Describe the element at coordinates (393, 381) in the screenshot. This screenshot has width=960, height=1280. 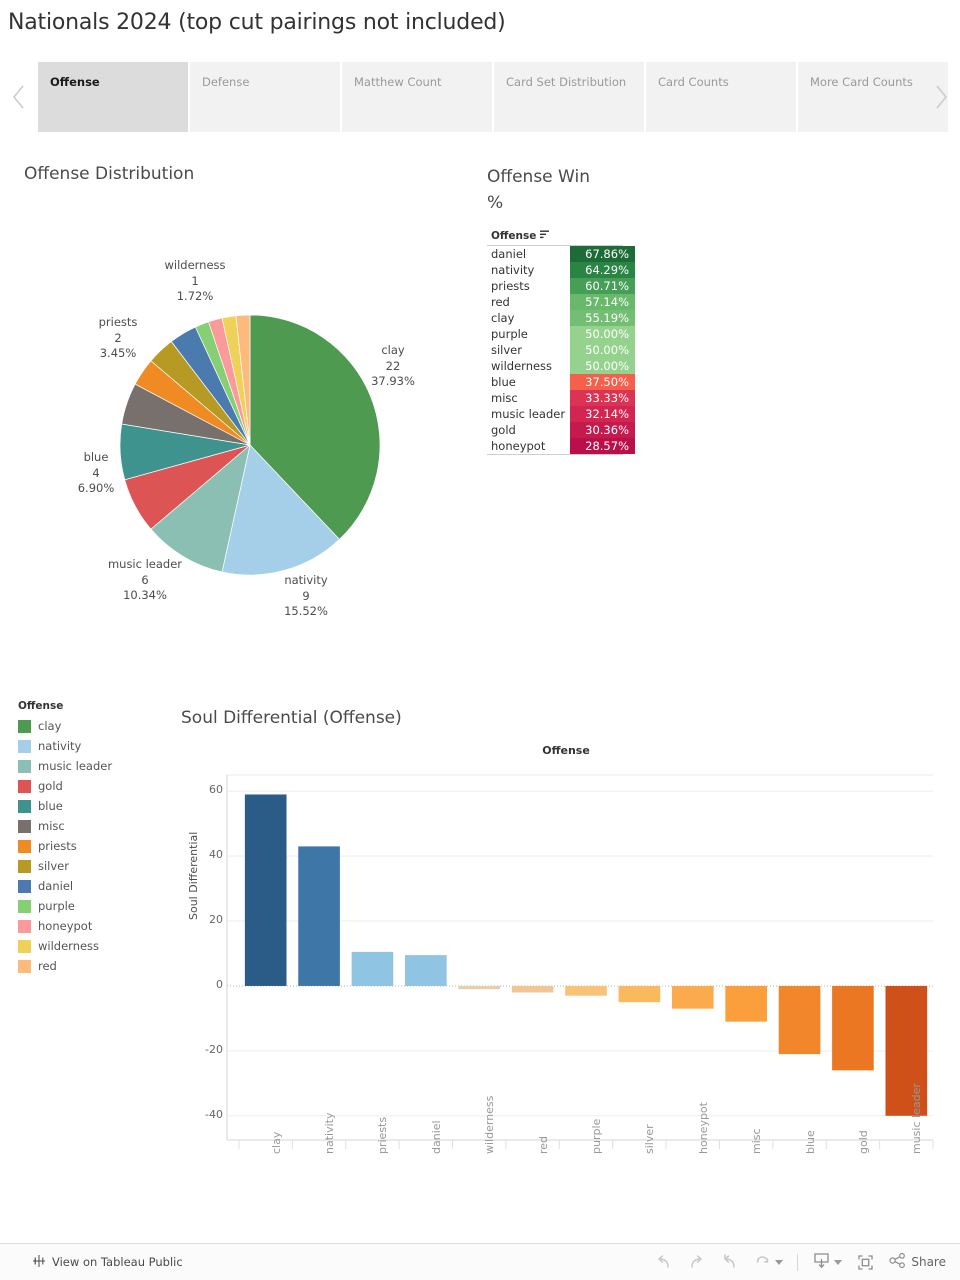
I see `pie-label-percent: 37.93%` at that location.